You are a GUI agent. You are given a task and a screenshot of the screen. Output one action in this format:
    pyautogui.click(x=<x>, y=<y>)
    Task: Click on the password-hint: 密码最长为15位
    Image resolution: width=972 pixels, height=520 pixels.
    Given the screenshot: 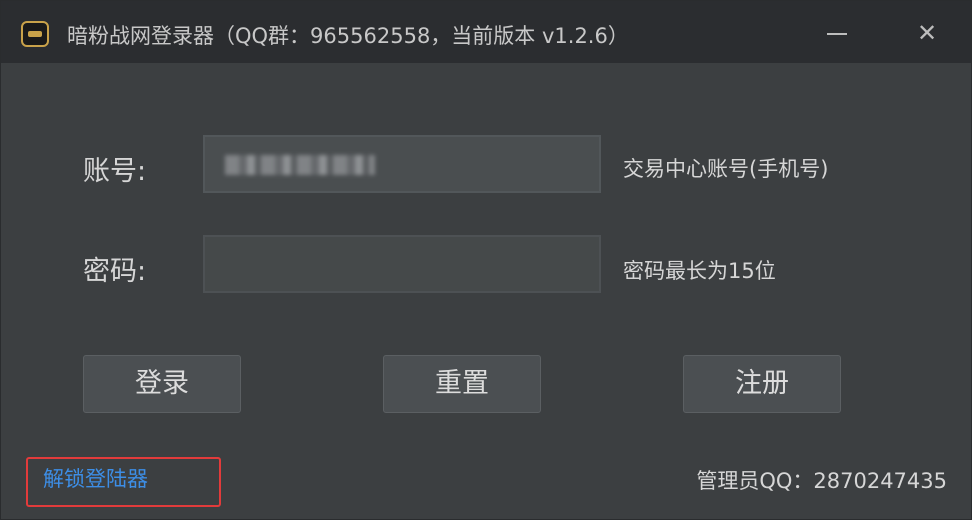 What is the action you would take?
    pyautogui.click(x=699, y=271)
    